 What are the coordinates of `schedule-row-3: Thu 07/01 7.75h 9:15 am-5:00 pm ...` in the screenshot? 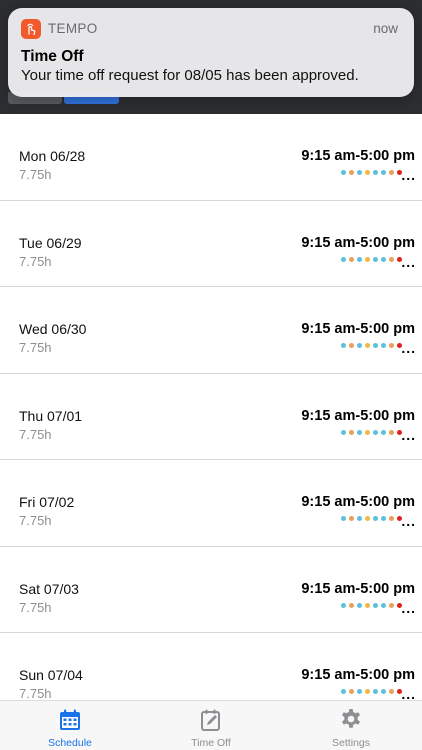 It's located at (211, 417).